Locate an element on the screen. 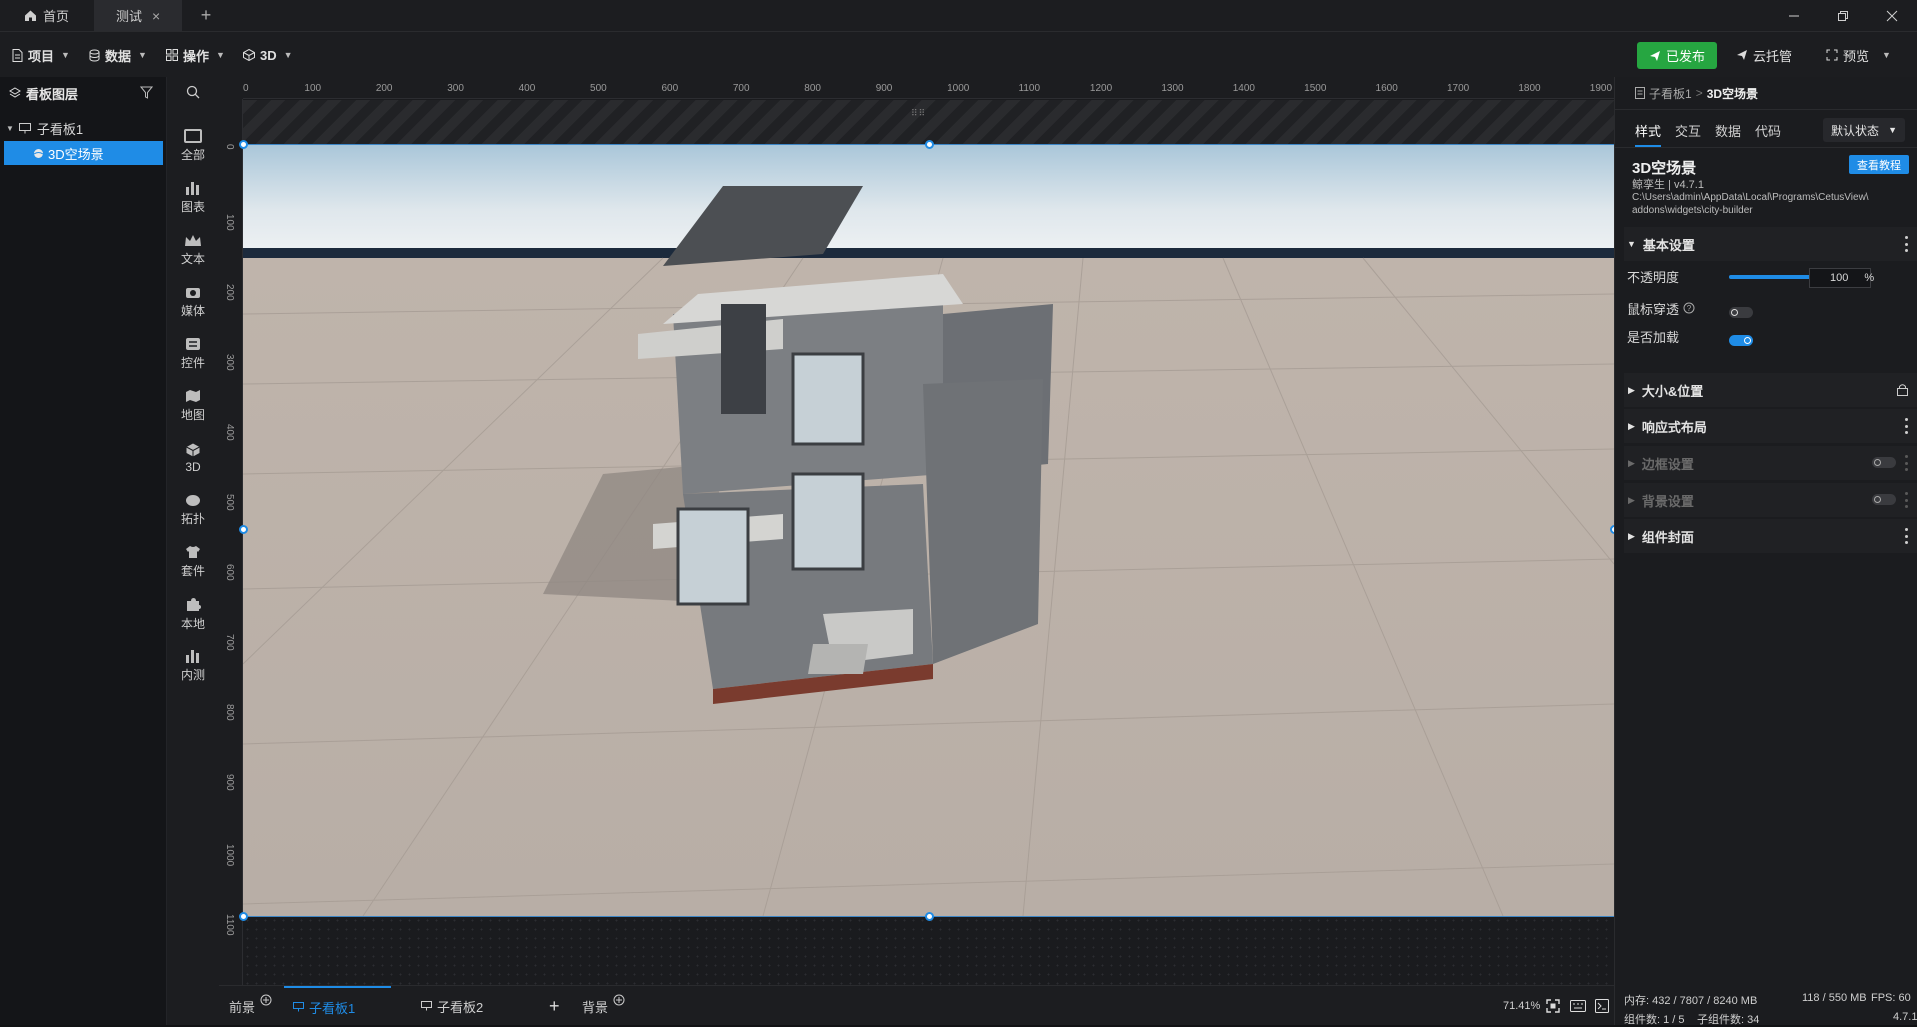 This screenshot has height=1027, width=1917. component-kit: 套件 is located at coordinates (193, 562).